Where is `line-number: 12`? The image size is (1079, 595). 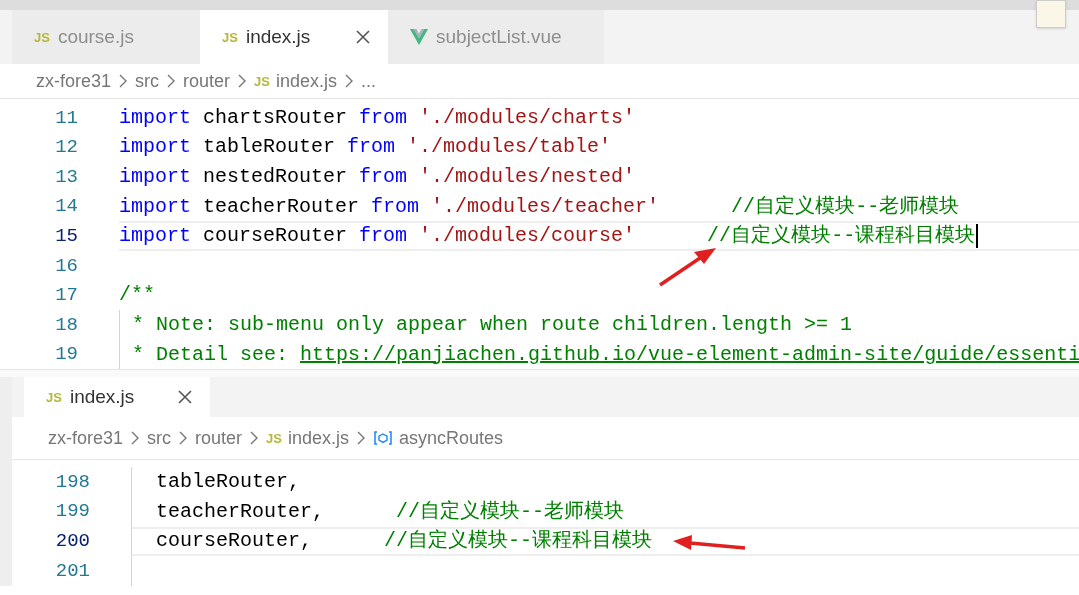 line-number: 12 is located at coordinates (66, 148).